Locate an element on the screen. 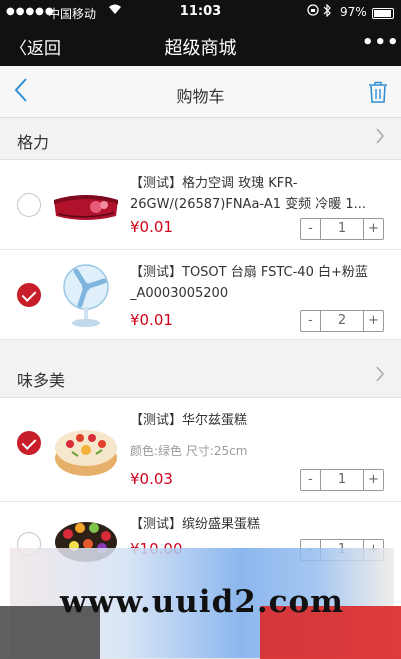  more-options-button: ••• is located at coordinates (381, 42).